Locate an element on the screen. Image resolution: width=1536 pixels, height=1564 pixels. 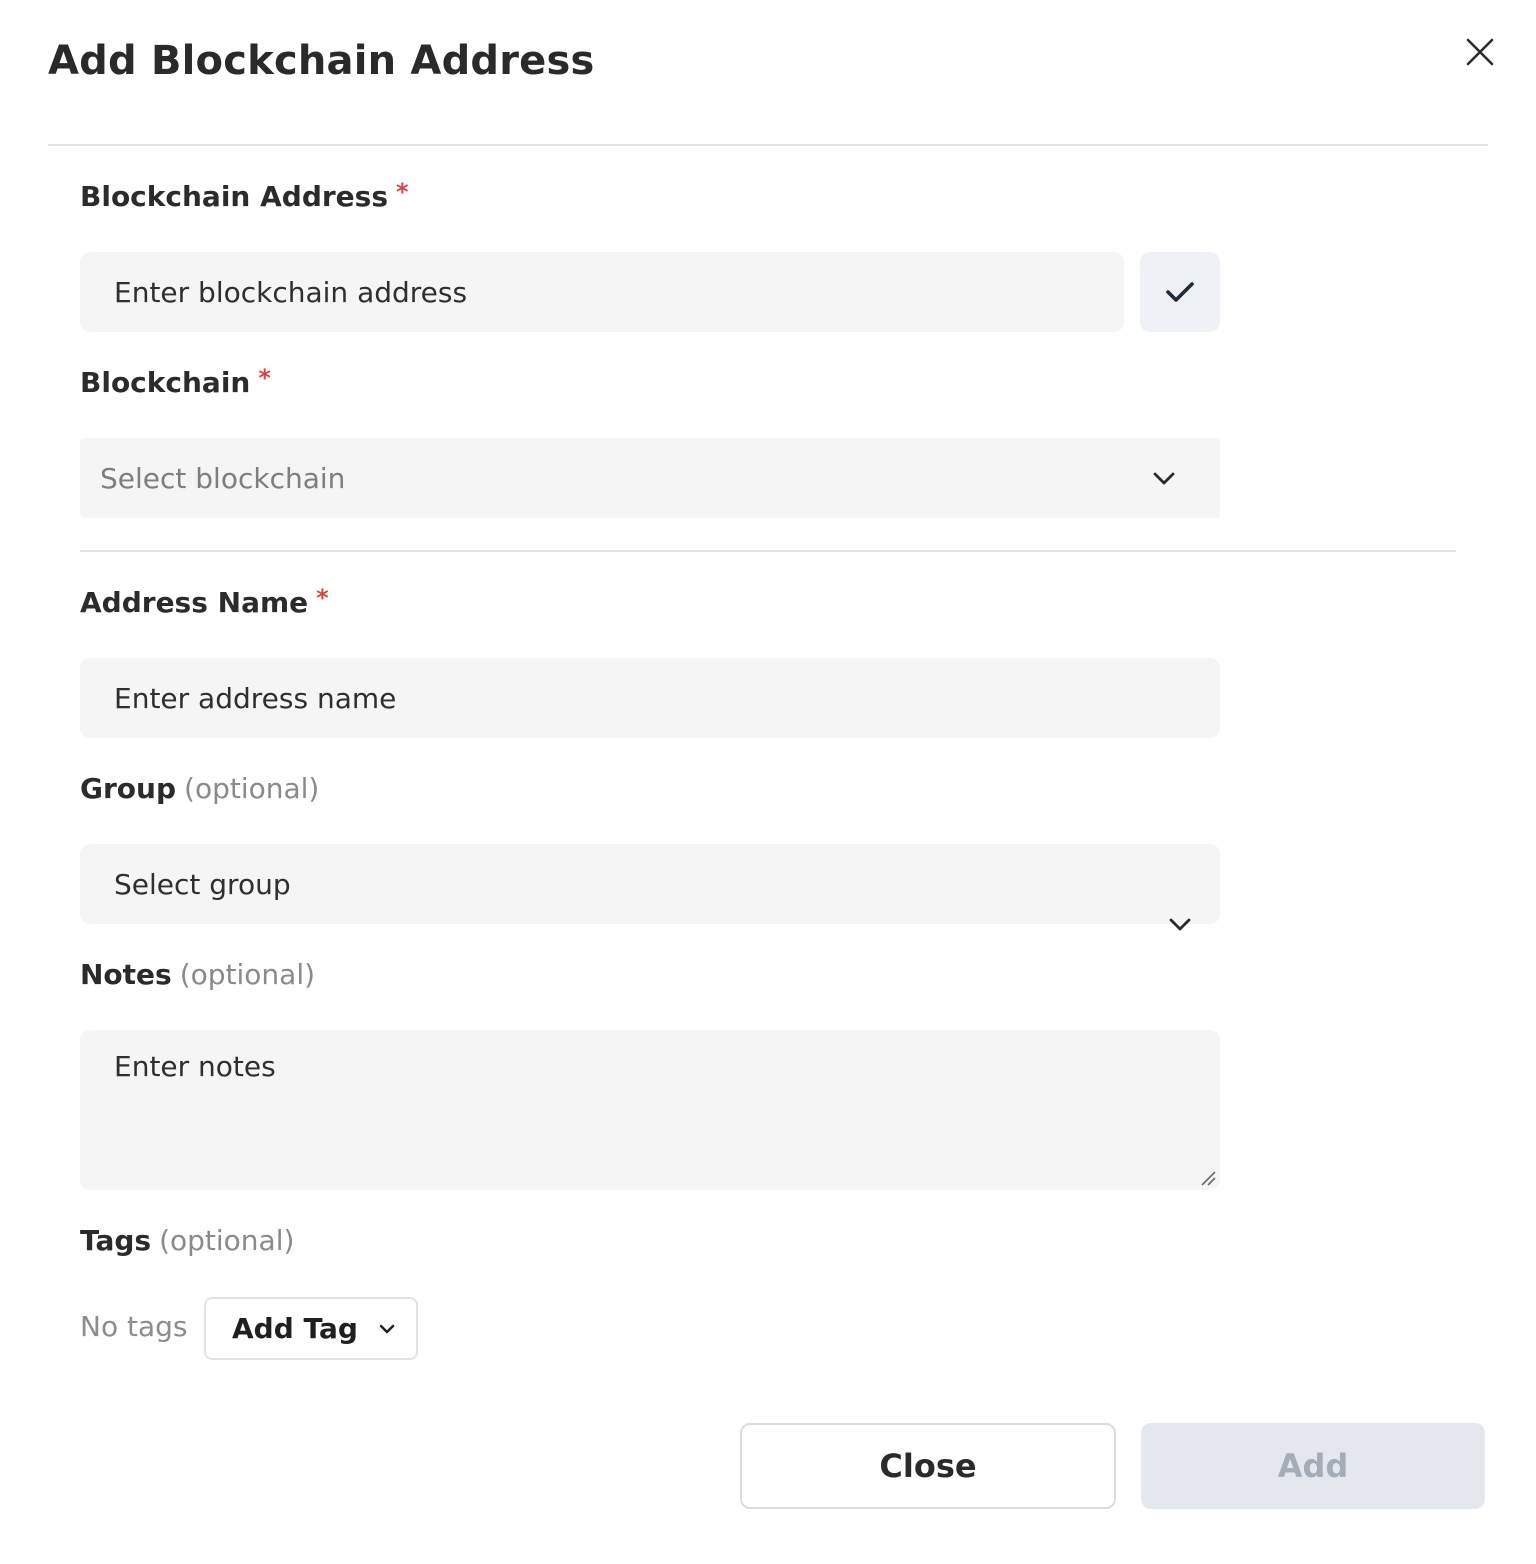
blockchain-address-input: Enter blockchain address is located at coordinates (602, 292).